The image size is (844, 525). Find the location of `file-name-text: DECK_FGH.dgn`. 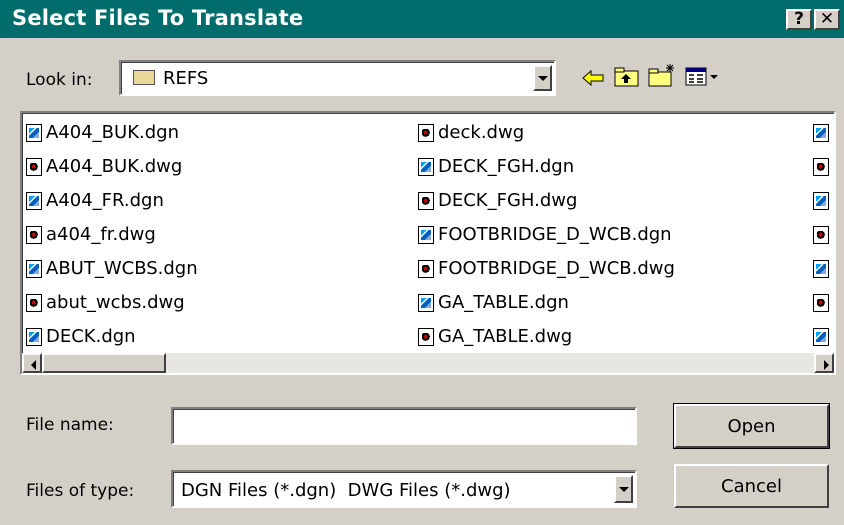

file-name-text: DECK_FGH.dgn is located at coordinates (506, 166).